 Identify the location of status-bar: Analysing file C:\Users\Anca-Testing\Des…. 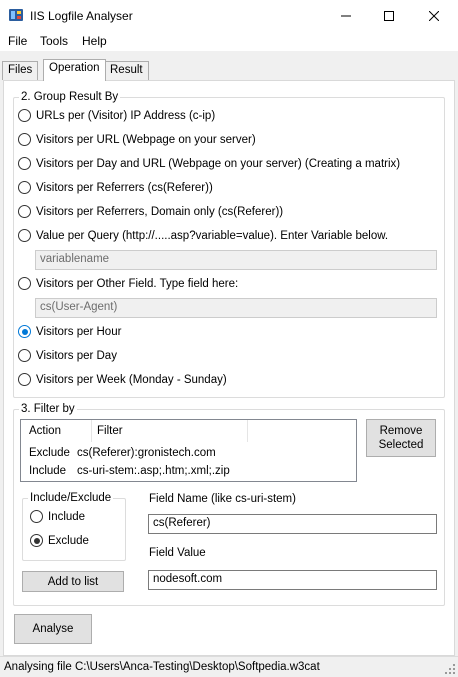
(229, 666).